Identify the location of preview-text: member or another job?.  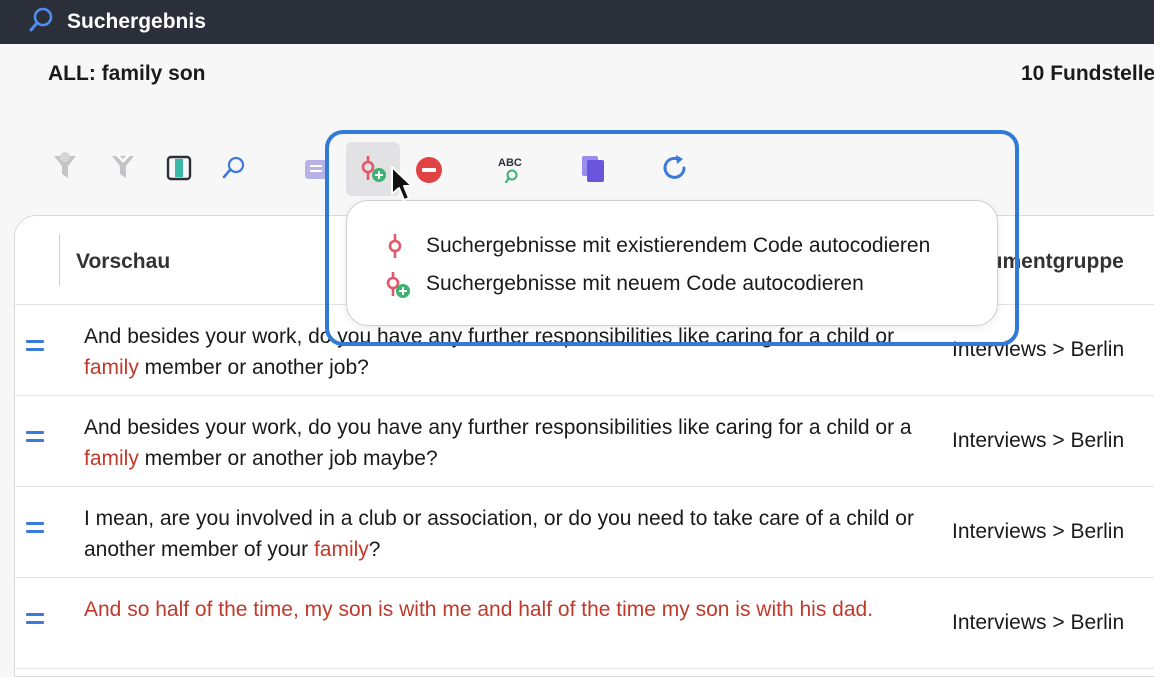
(253, 367).